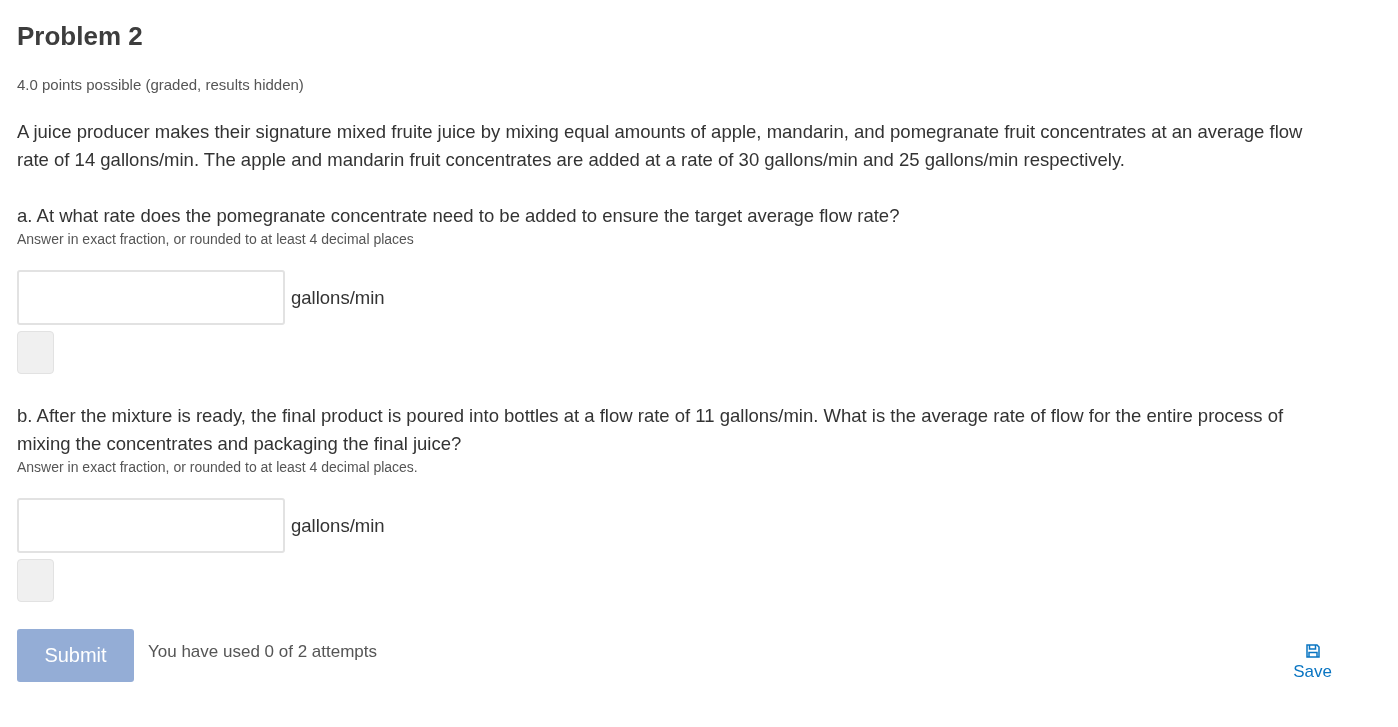 Image resolution: width=1398 pixels, height=727 pixels. I want to click on attempts-info: You have used 0 of 2 attempts, so click(263, 652).